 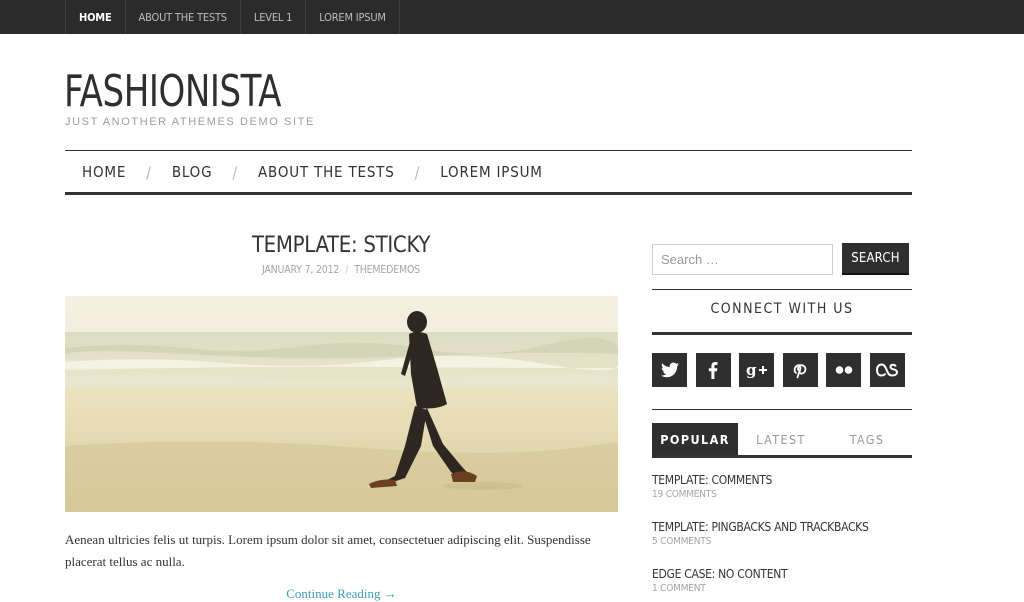 I want to click on top-nav-item-lorem-ipsum: LOREM IPSUM, so click(x=353, y=17).